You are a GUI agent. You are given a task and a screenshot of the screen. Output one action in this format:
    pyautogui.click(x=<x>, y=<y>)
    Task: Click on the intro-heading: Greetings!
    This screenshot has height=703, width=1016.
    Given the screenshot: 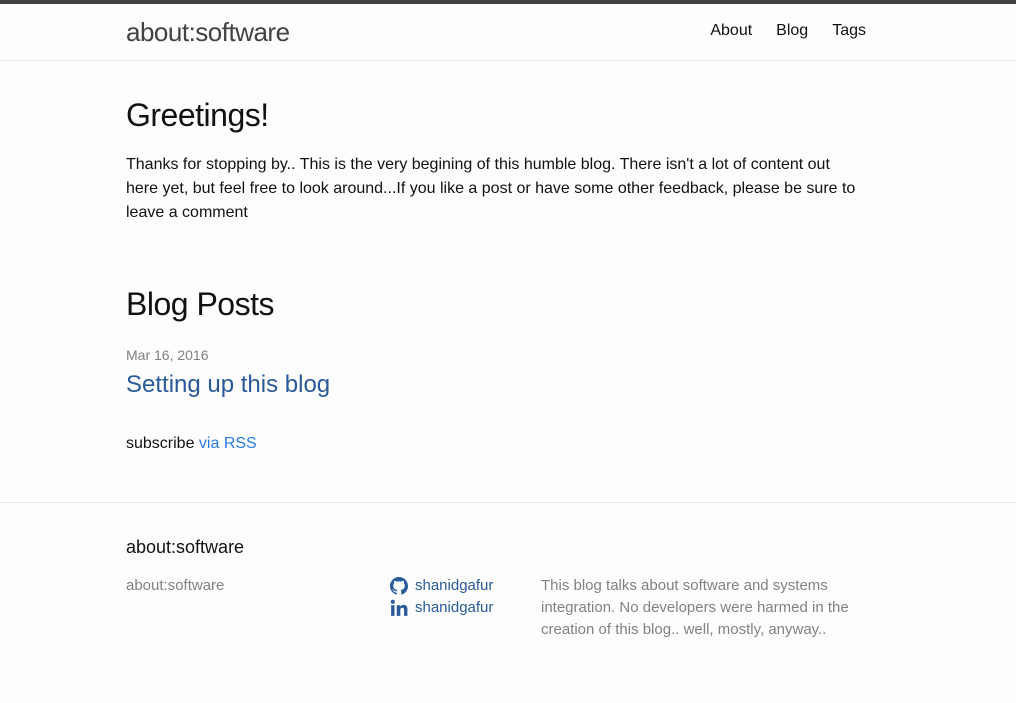 What is the action you would take?
    pyautogui.click(x=197, y=115)
    